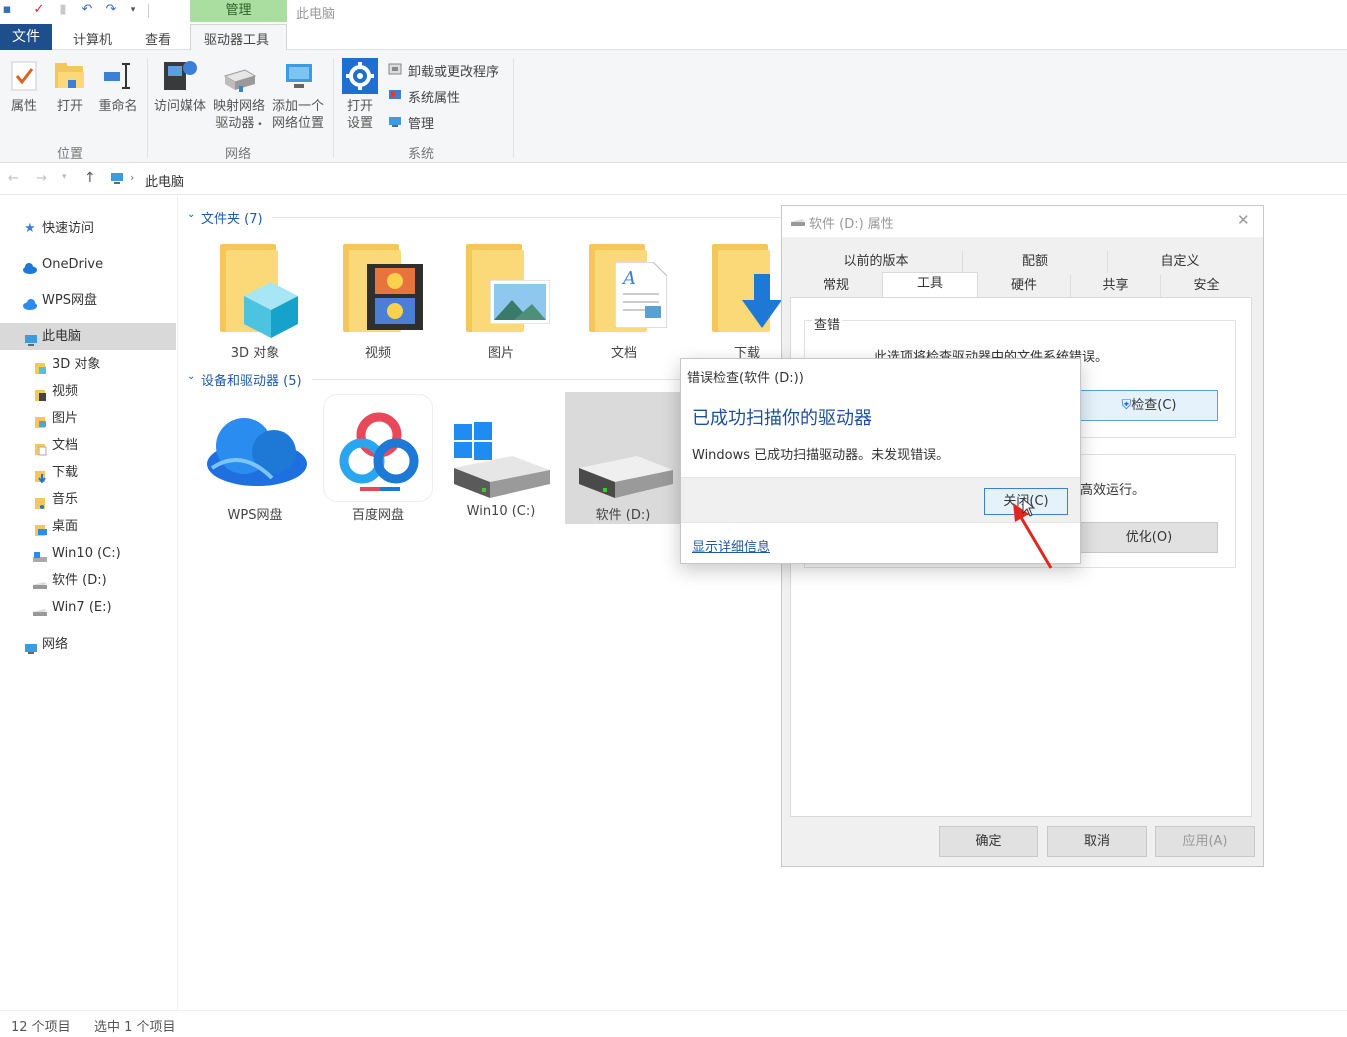  What do you see at coordinates (133, 10) in the screenshot?
I see `customize-qat-icon: ▾` at bounding box center [133, 10].